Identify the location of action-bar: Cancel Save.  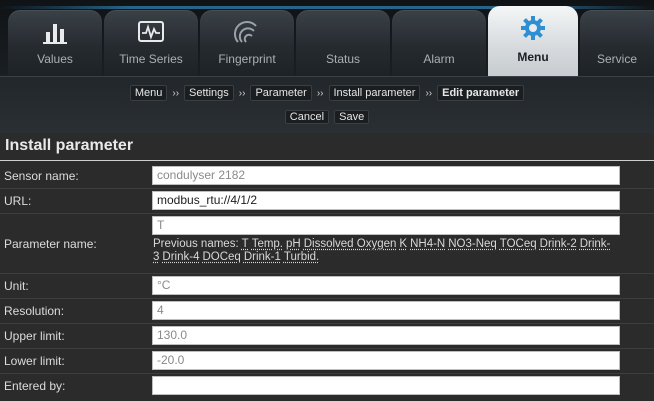
(327, 117).